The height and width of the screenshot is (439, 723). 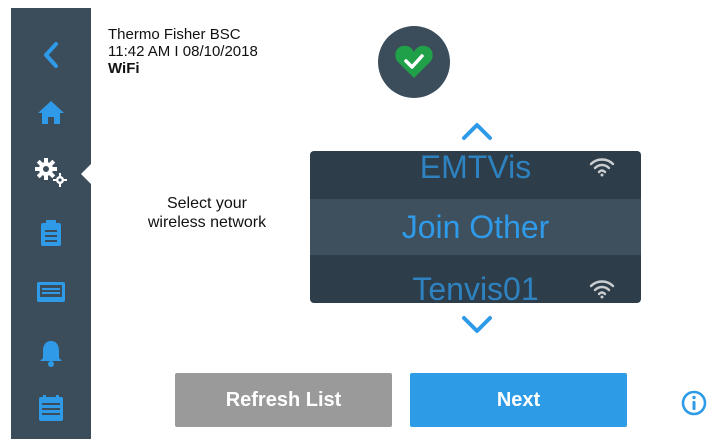 I want to click on clipboard-icon, so click(x=51, y=233).